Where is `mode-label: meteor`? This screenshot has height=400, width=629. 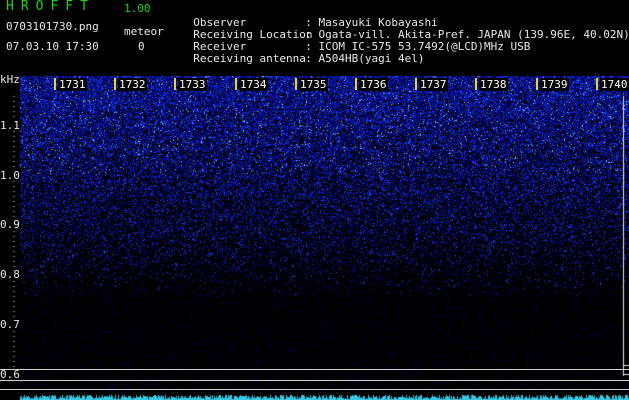 mode-label: meteor is located at coordinates (144, 31).